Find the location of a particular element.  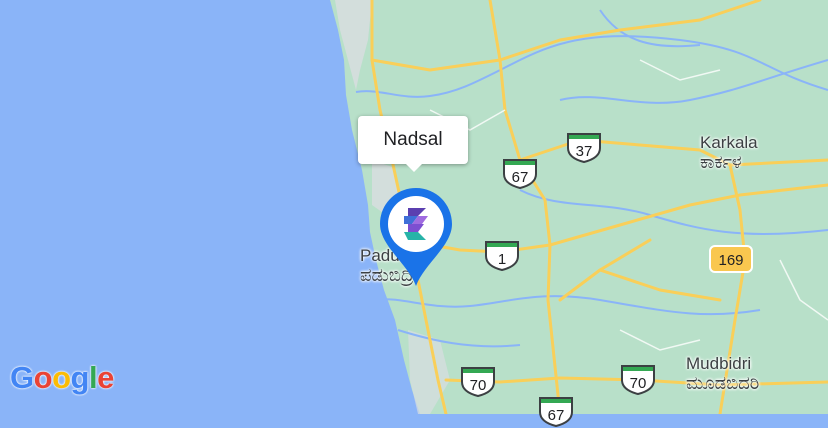

route-shield-70-east: 70 is located at coordinates (638, 380).